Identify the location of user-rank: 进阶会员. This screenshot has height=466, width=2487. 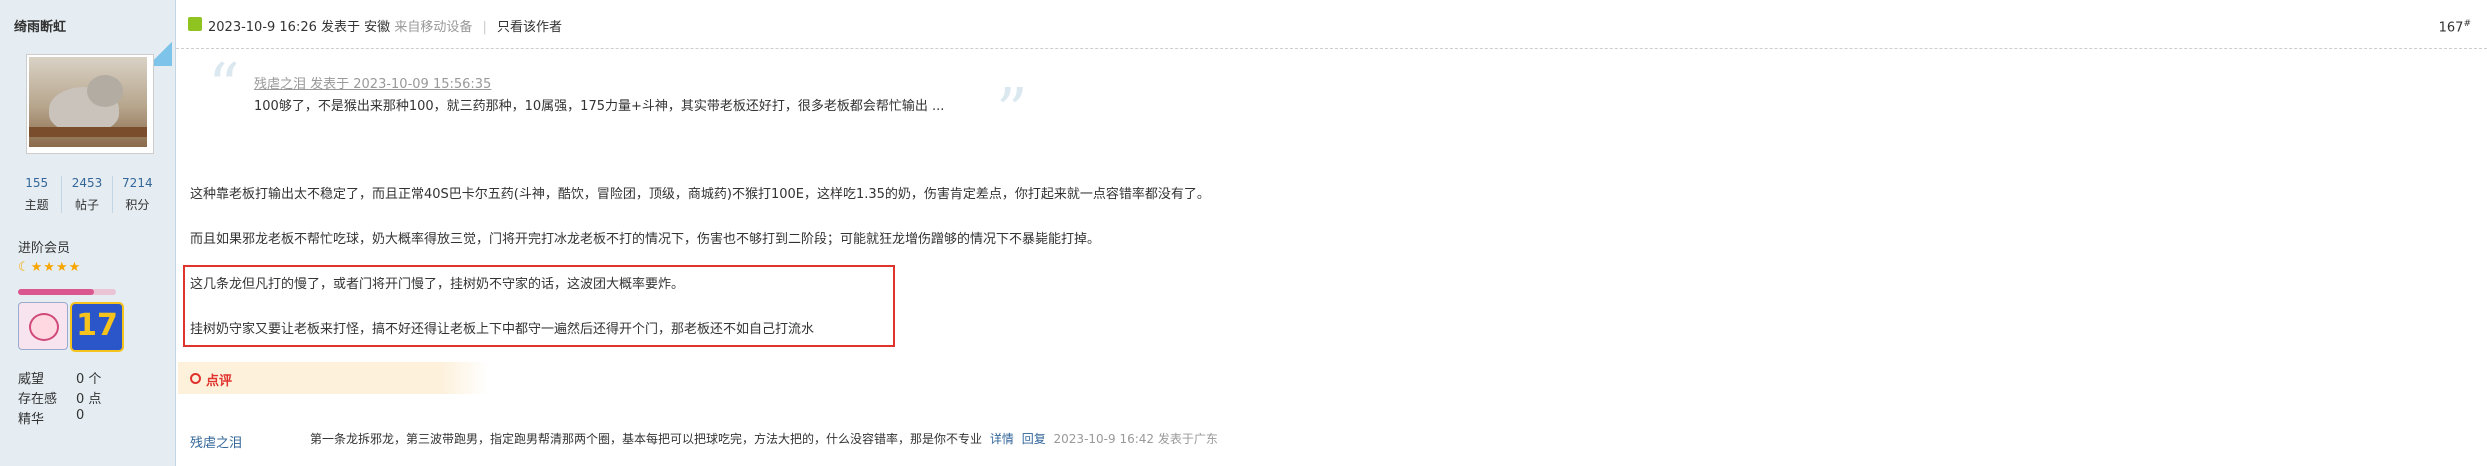
(44, 246).